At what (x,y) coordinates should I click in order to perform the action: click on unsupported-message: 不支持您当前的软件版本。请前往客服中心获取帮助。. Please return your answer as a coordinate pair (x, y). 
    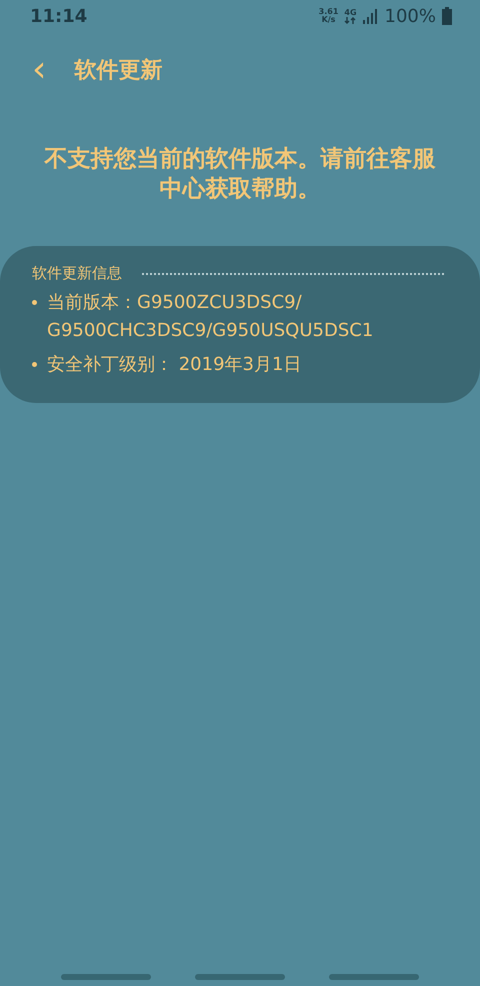
    Looking at the image, I should click on (239, 174).